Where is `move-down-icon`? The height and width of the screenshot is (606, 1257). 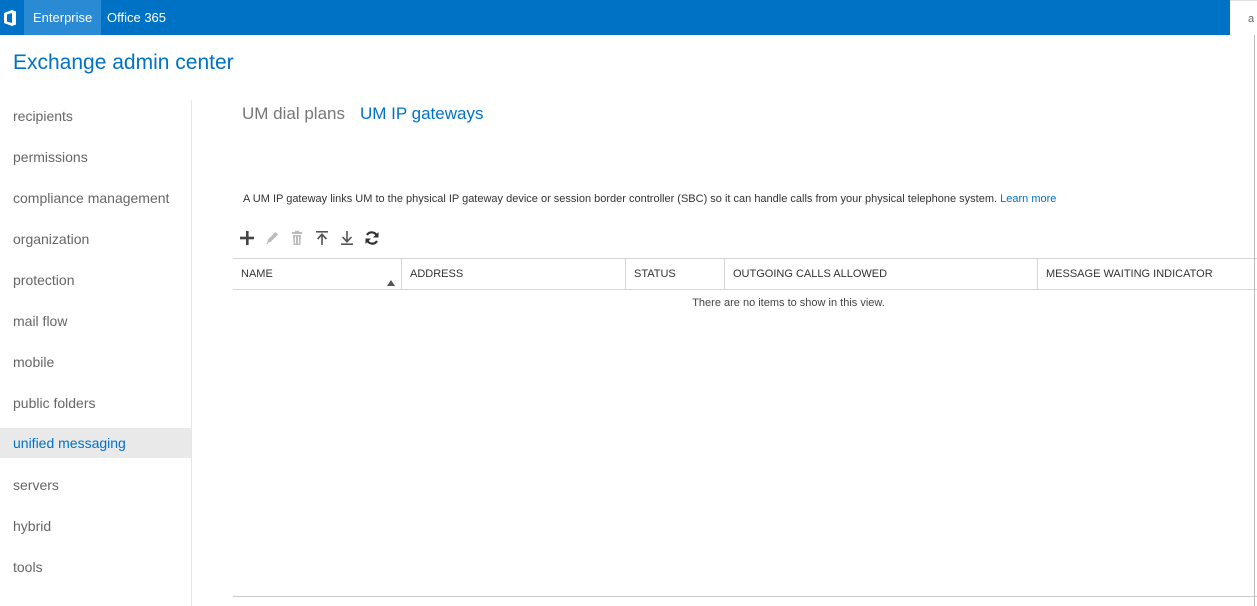 move-down-icon is located at coordinates (346, 238).